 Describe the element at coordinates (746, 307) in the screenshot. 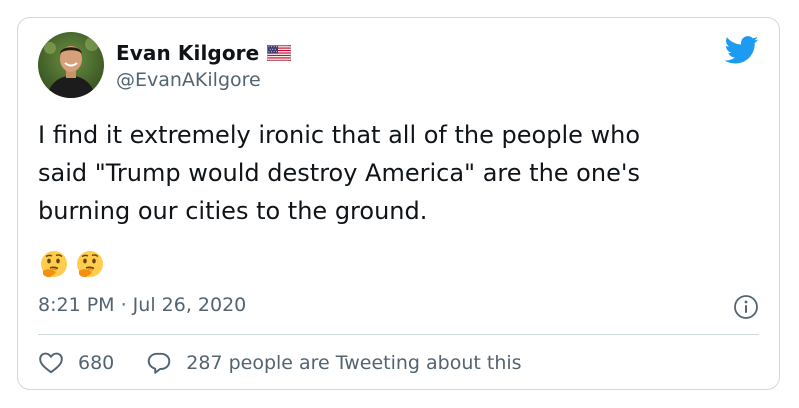

I see `info-icon` at that location.